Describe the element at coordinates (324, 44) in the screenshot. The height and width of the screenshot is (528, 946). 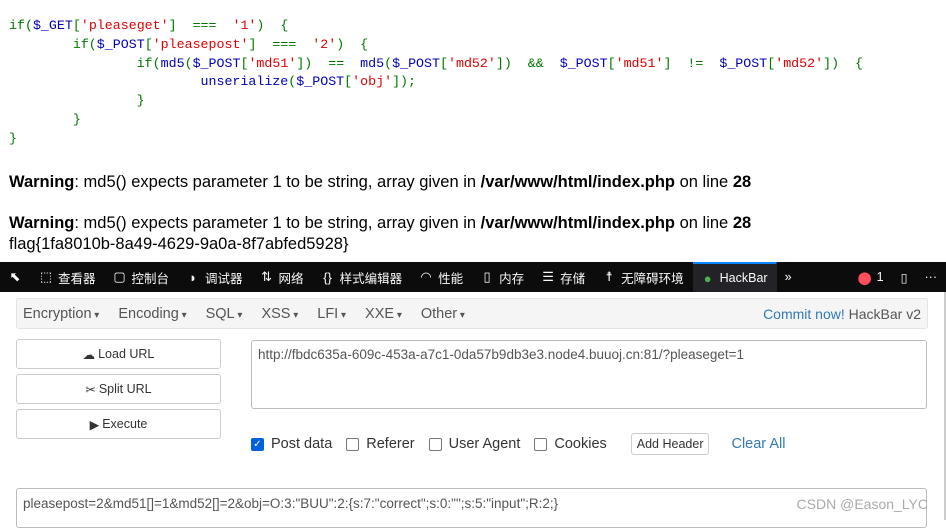
I see `code-token: '2'` at that location.